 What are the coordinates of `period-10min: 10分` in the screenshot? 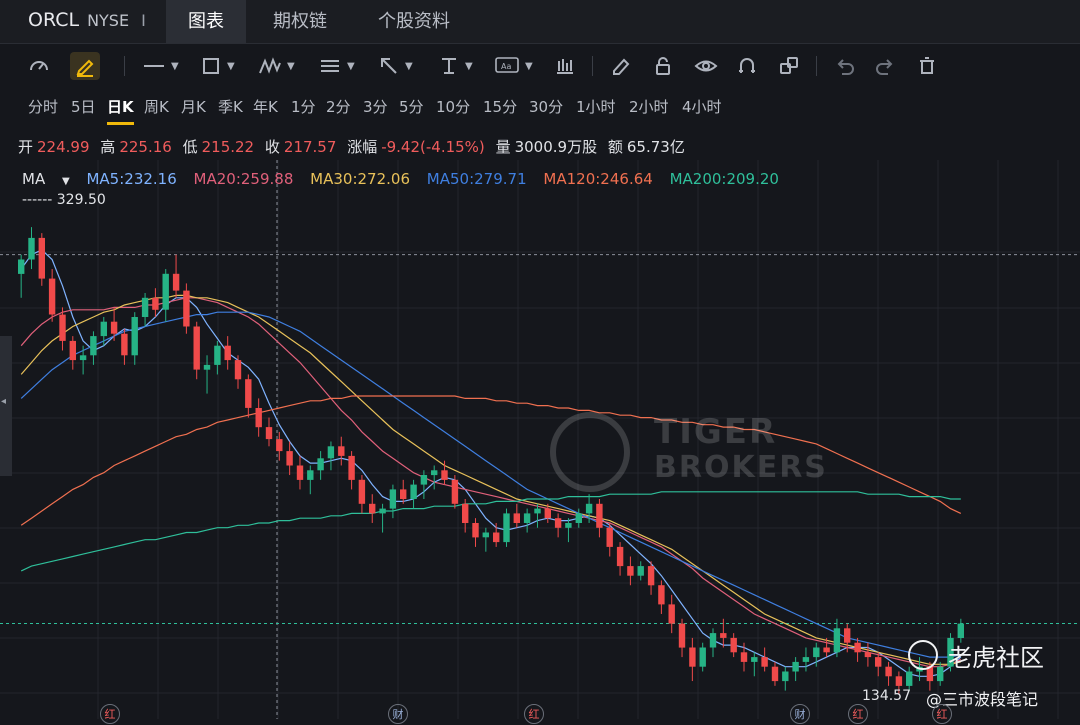 It's located at (453, 106).